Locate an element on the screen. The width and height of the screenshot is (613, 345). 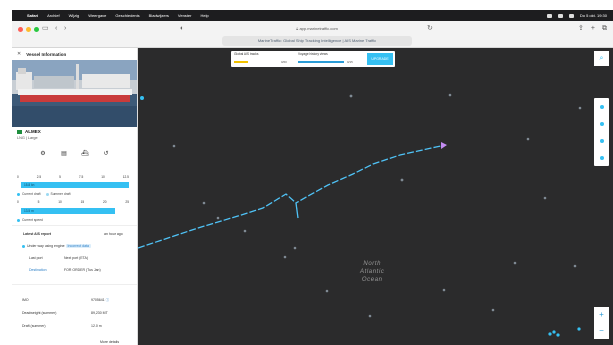
scale-tick: 5 is located at coordinates (60, 177).